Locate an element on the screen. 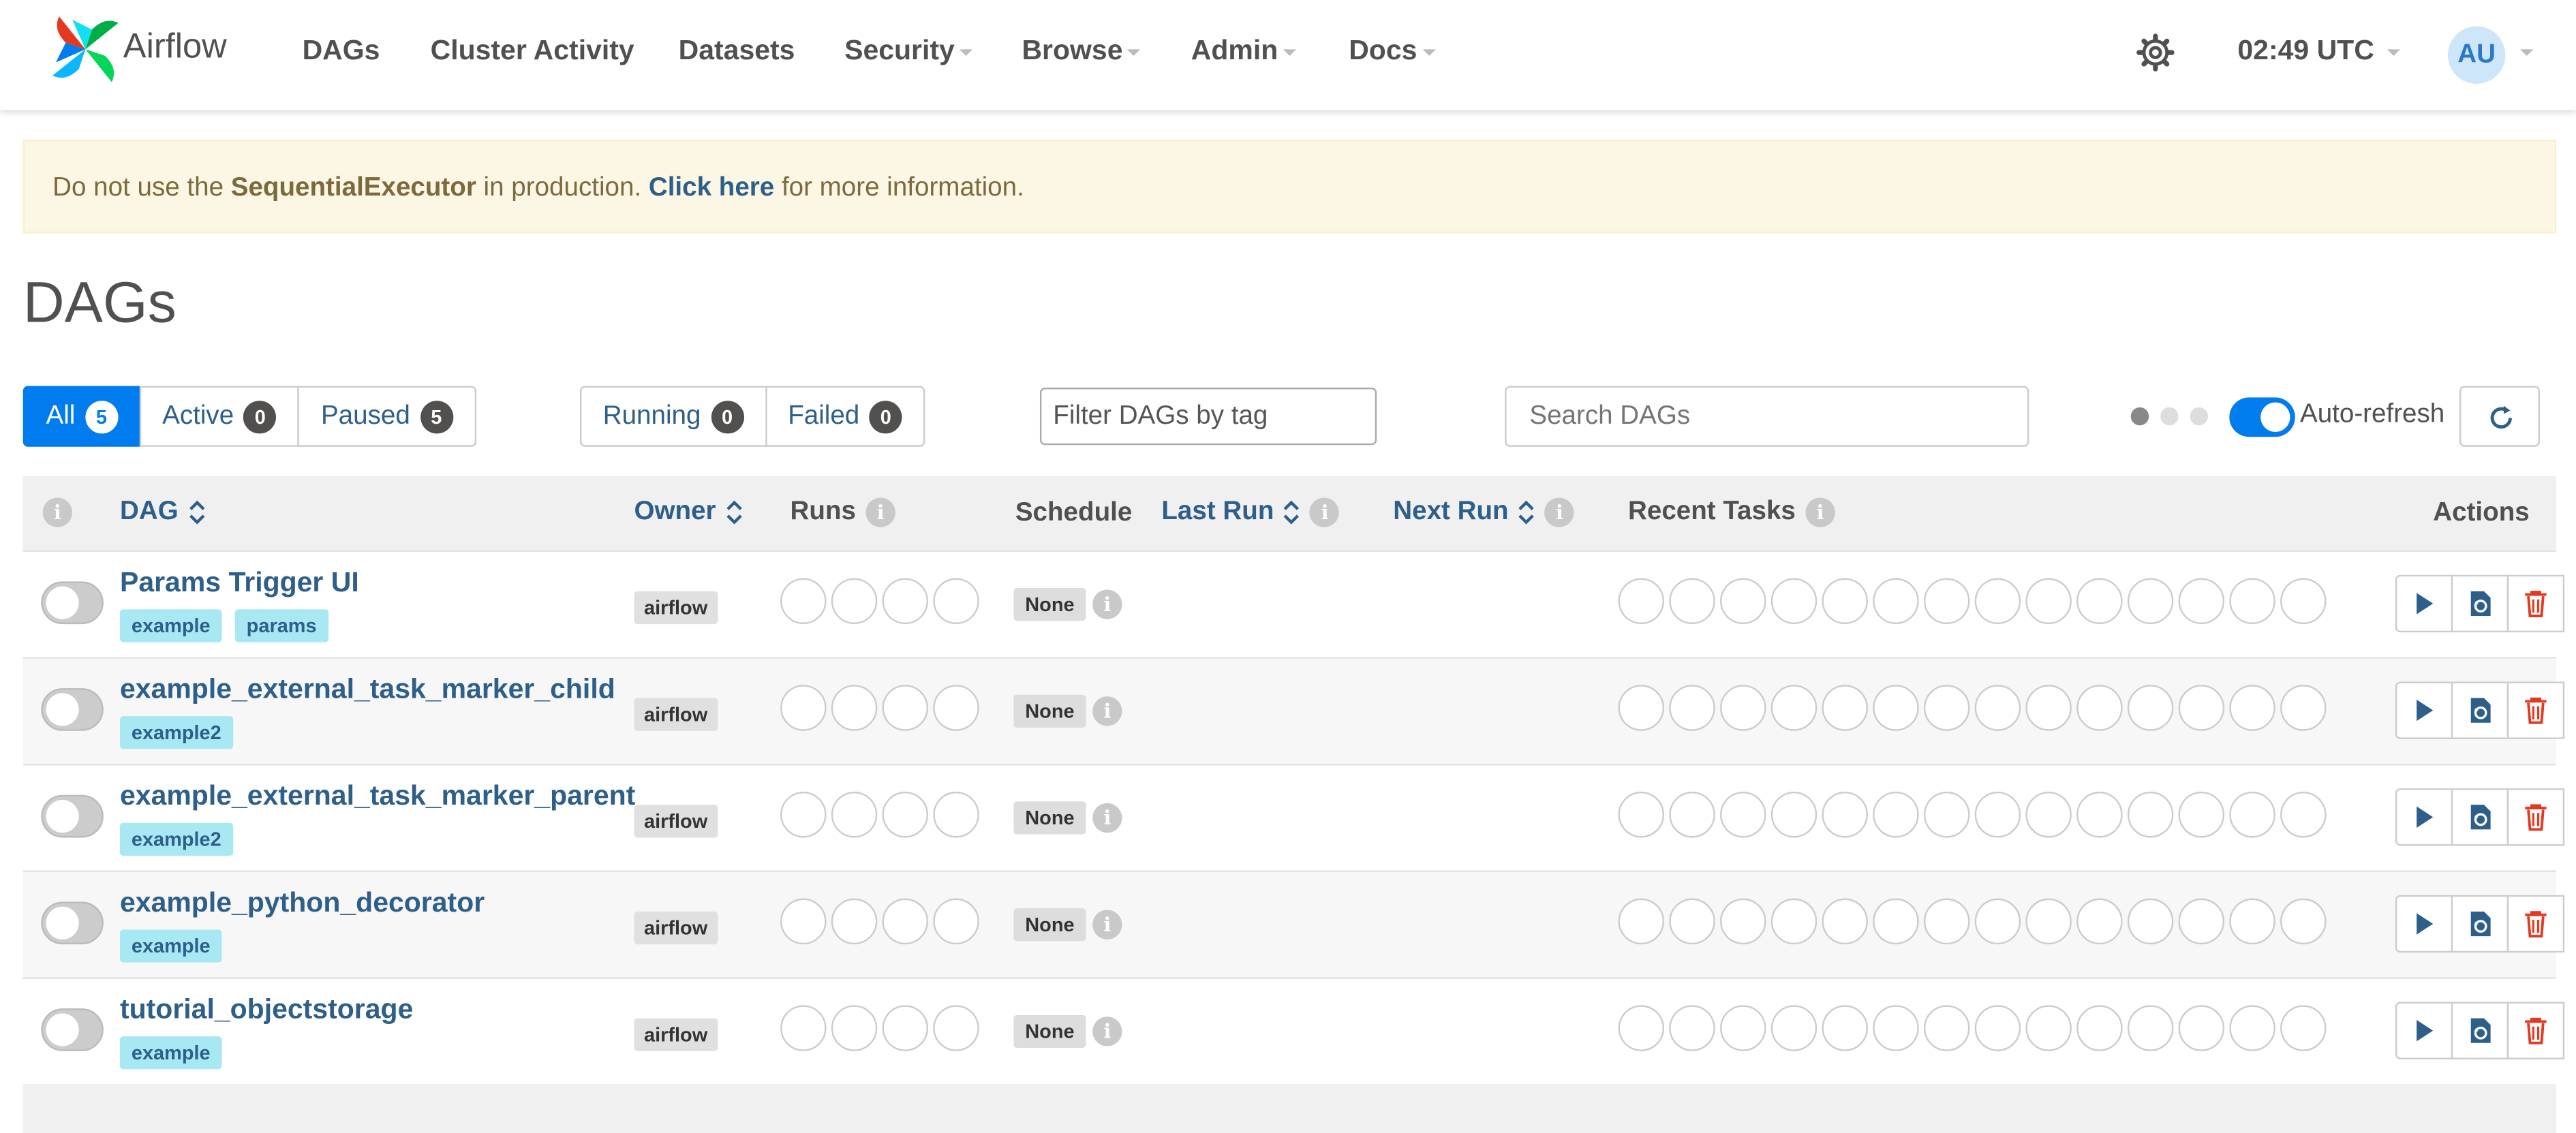 The image size is (2576, 1133). nav-browse: Browse is located at coordinates (1081, 51).